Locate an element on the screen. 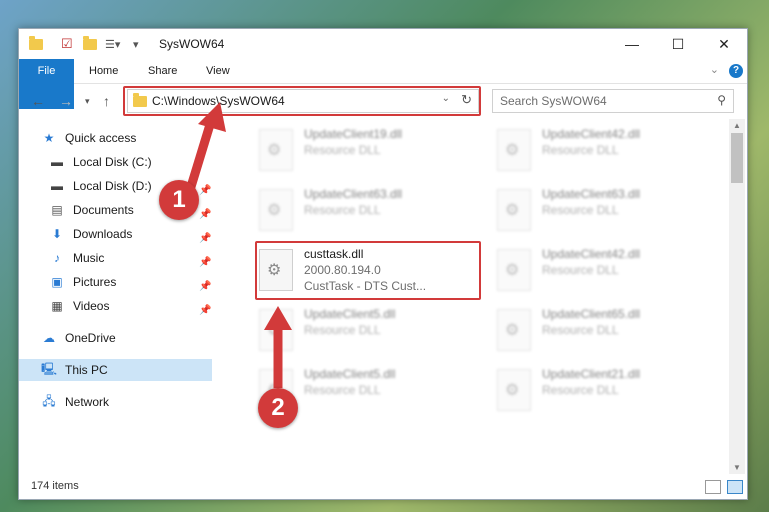 The width and height of the screenshot is (769, 512). arrow-1-shaft is located at coordinates (201, 154).